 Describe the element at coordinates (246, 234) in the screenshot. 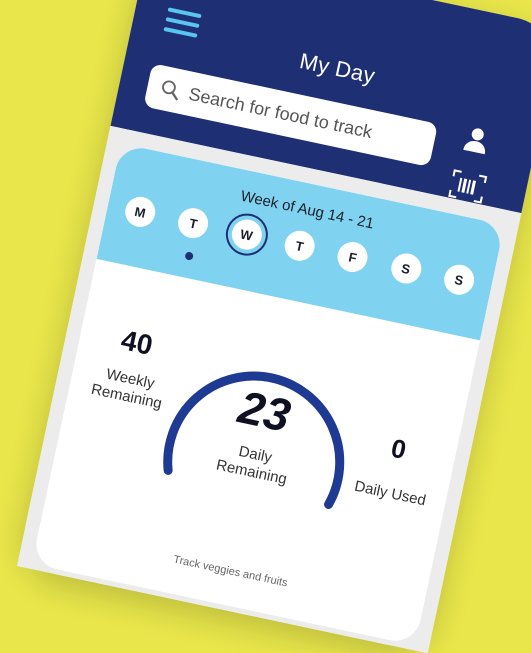

I see `day-wednesday-selected: W` at that location.